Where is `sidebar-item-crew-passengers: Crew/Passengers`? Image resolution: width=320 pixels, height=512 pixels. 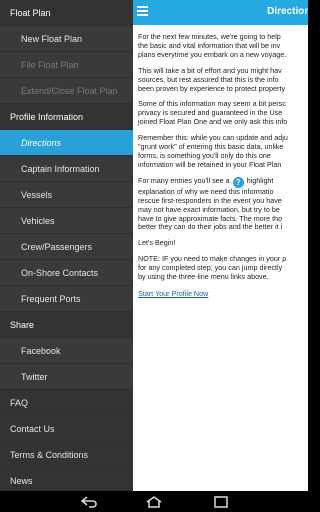
sidebar-item-crew-passengers: Crew/Passengers is located at coordinates (66, 247).